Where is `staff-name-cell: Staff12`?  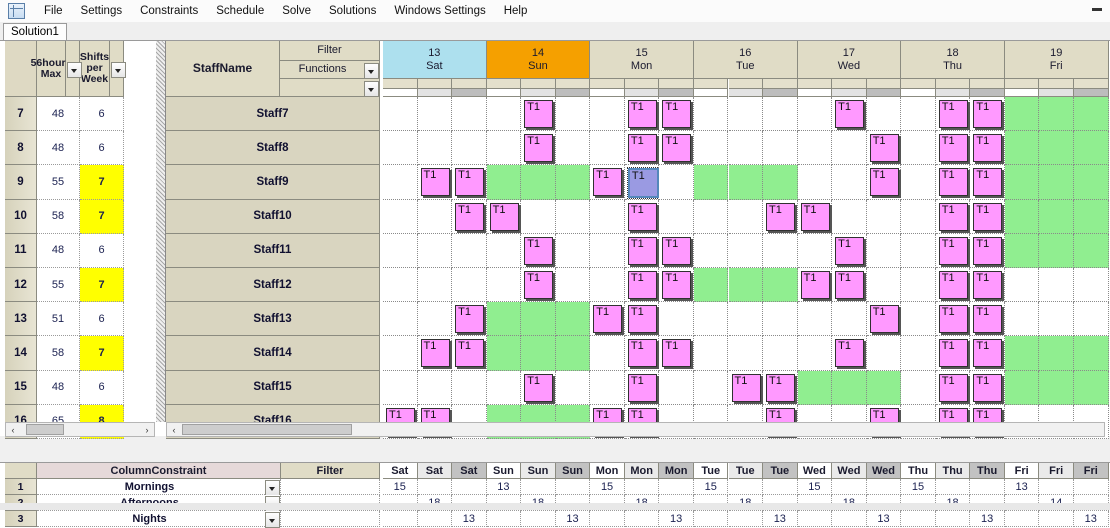
staff-name-cell: Staff12 is located at coordinates (273, 285).